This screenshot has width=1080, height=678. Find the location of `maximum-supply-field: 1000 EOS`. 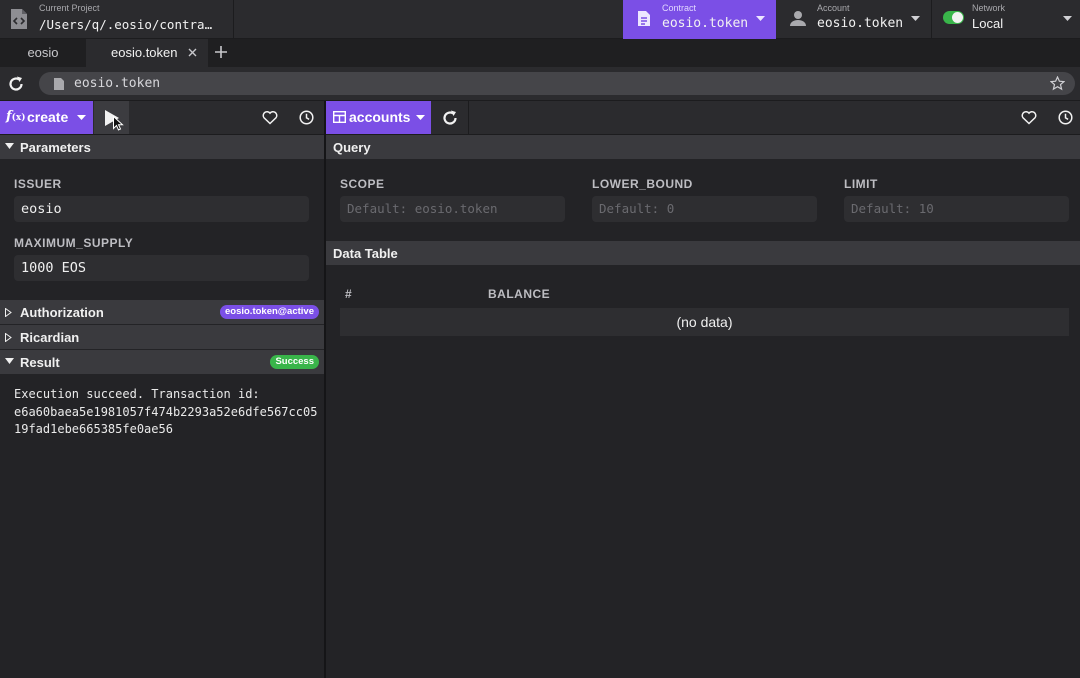

maximum-supply-field: 1000 EOS is located at coordinates (161, 268).